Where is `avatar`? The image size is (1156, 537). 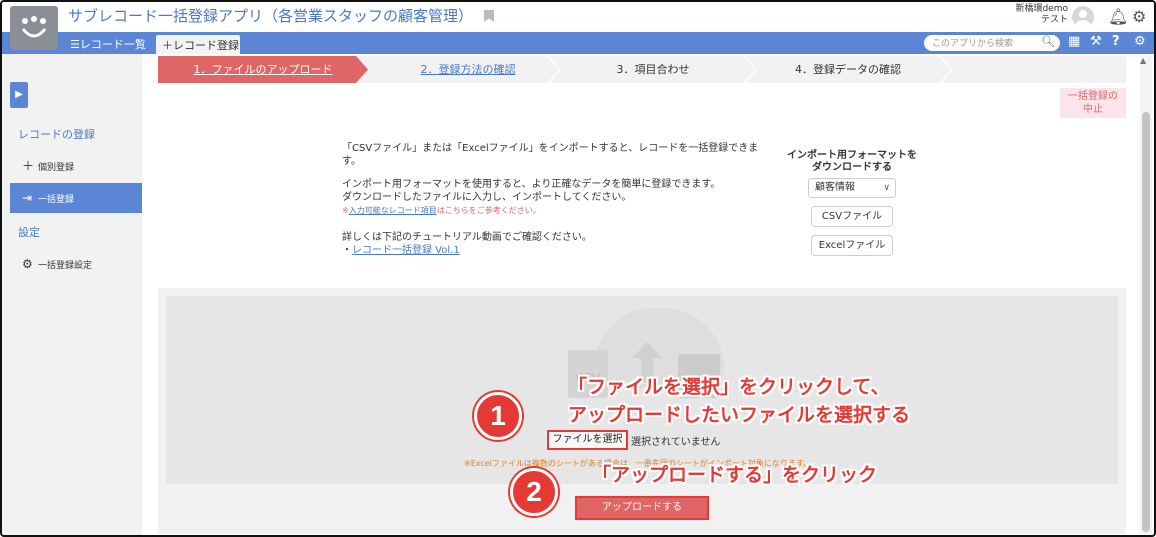
avatar is located at coordinates (1083, 17).